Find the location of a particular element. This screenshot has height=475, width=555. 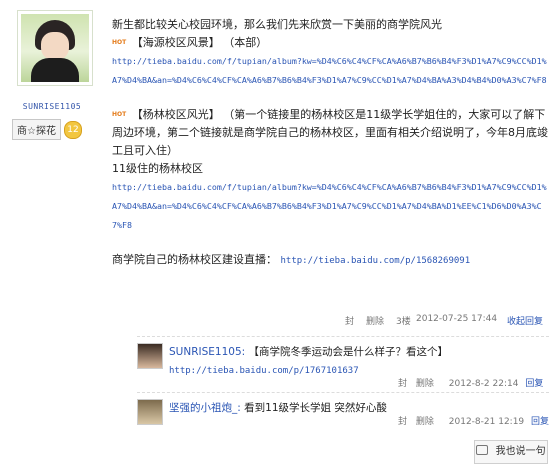

post-line1: 新生都比较关心校园环境，那么我们先来欣赏一下美丽的商学院风光 is located at coordinates (277, 24).